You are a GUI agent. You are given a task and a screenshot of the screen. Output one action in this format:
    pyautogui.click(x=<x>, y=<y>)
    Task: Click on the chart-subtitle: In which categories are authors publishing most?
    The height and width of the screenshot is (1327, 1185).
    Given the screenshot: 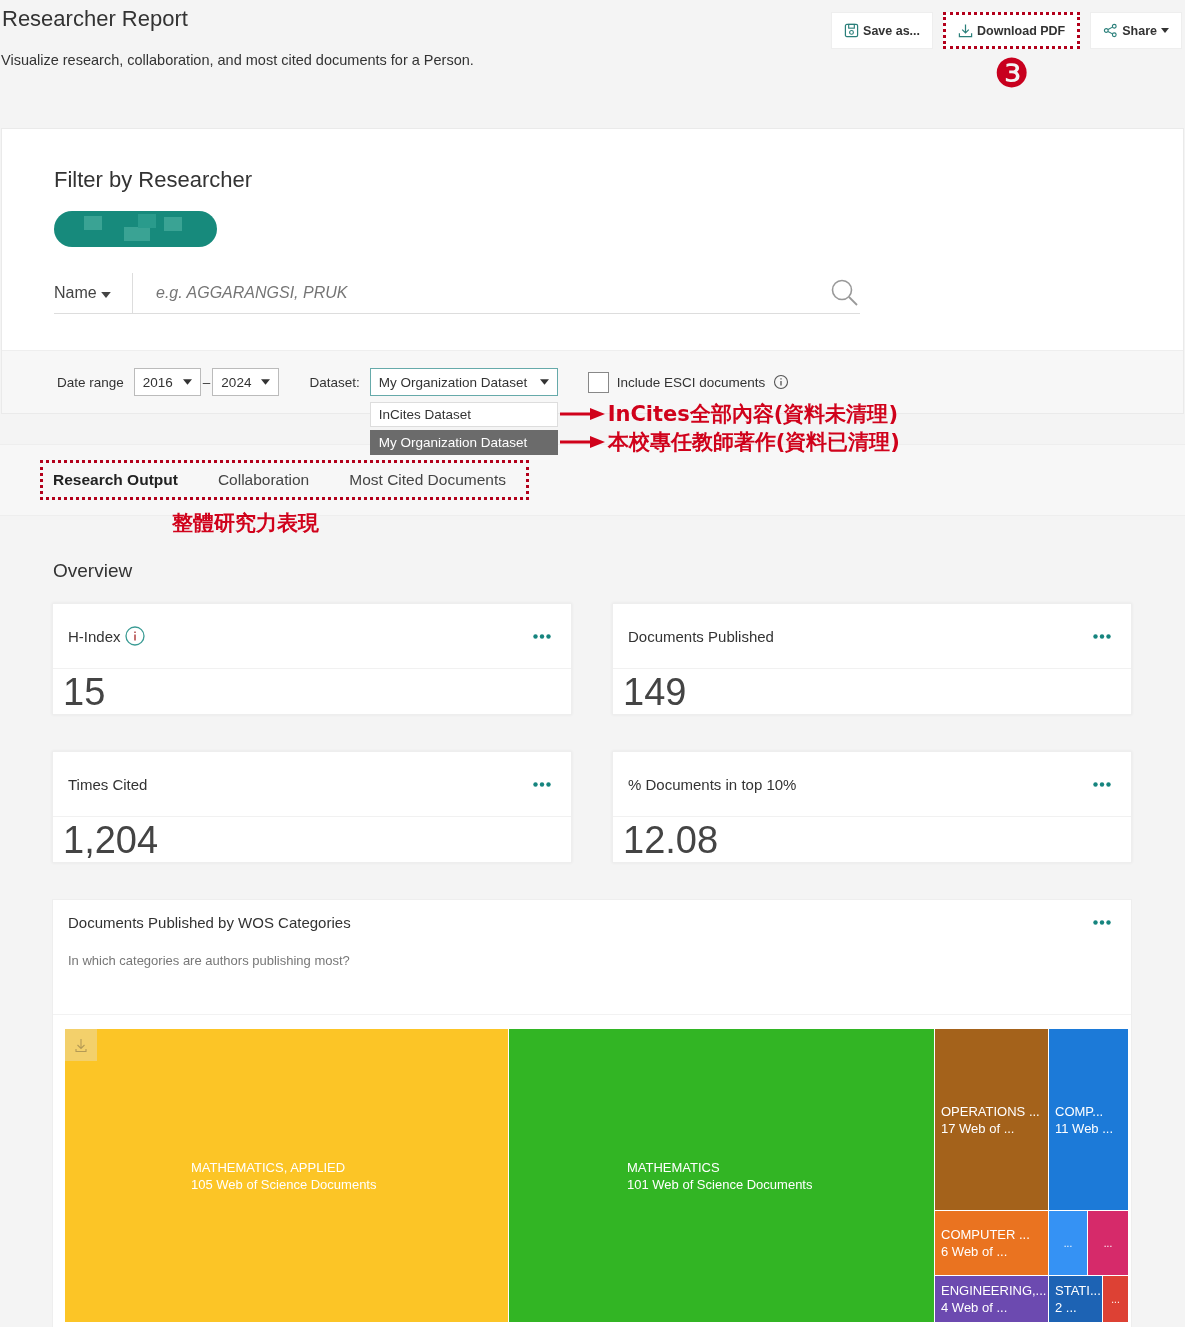 What is the action you would take?
    pyautogui.click(x=209, y=960)
    